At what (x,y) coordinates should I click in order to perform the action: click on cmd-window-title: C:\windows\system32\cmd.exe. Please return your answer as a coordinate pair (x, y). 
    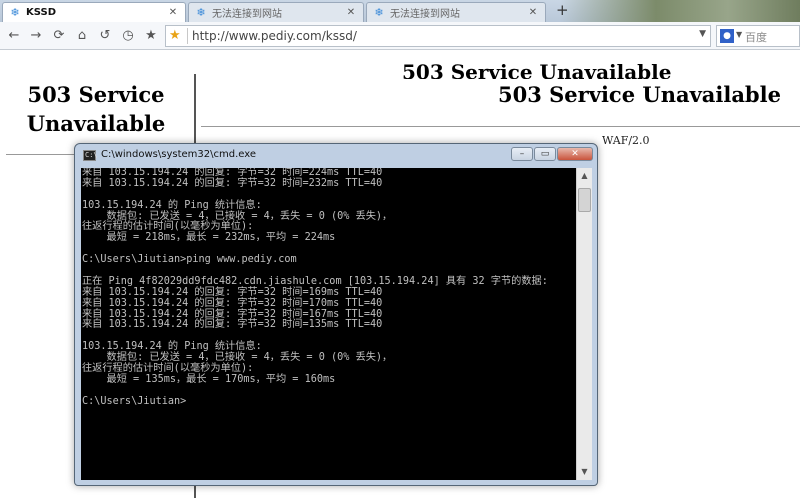
    Looking at the image, I should click on (178, 154).